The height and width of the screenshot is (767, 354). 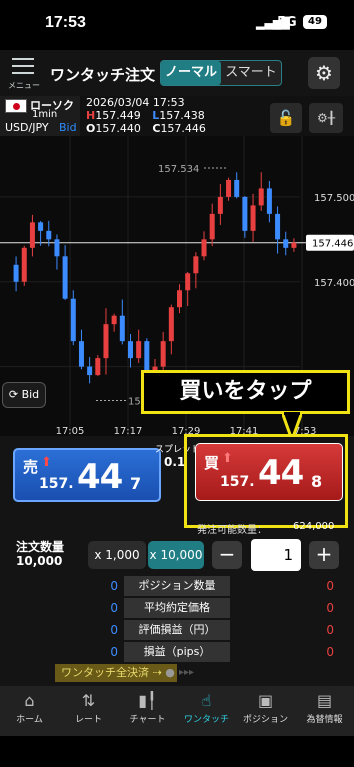 What do you see at coordinates (314, 526) in the screenshot?
I see `available-value: 624,000` at bounding box center [314, 526].